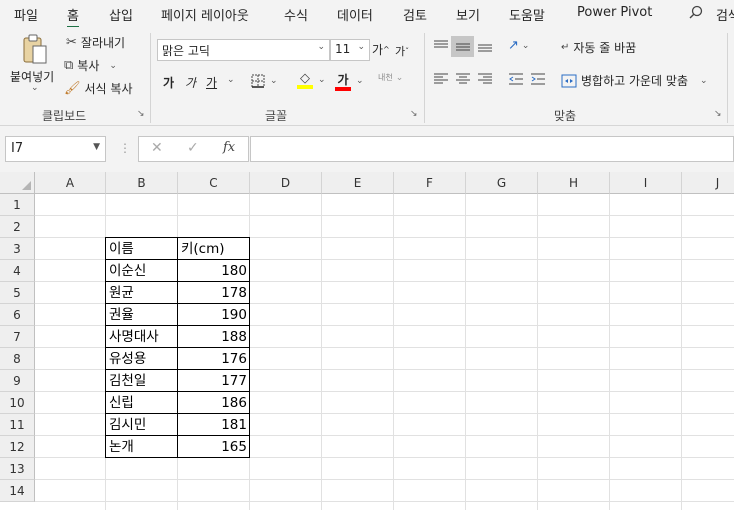 This screenshot has width=734, height=510. Describe the element at coordinates (390, 77) in the screenshot. I see `phonetic-button: 내천 ⌄` at that location.